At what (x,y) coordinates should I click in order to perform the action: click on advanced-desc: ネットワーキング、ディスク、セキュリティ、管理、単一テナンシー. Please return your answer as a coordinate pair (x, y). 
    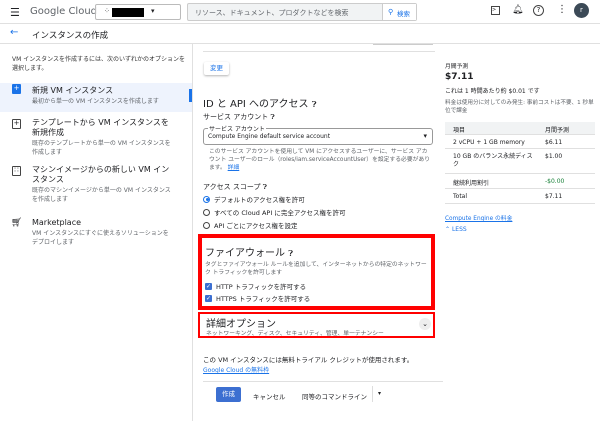
    Looking at the image, I should click on (295, 334).